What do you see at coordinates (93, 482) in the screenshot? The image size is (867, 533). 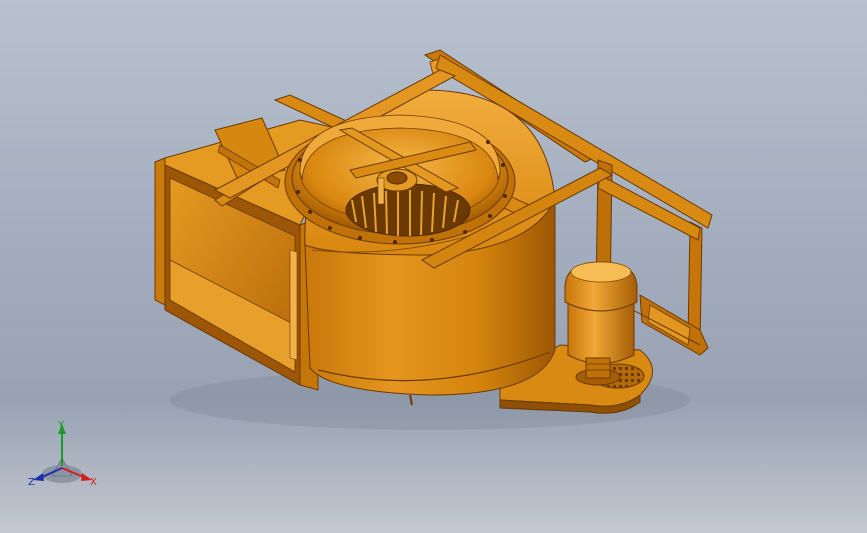 I see `x-axis-label: X` at bounding box center [93, 482].